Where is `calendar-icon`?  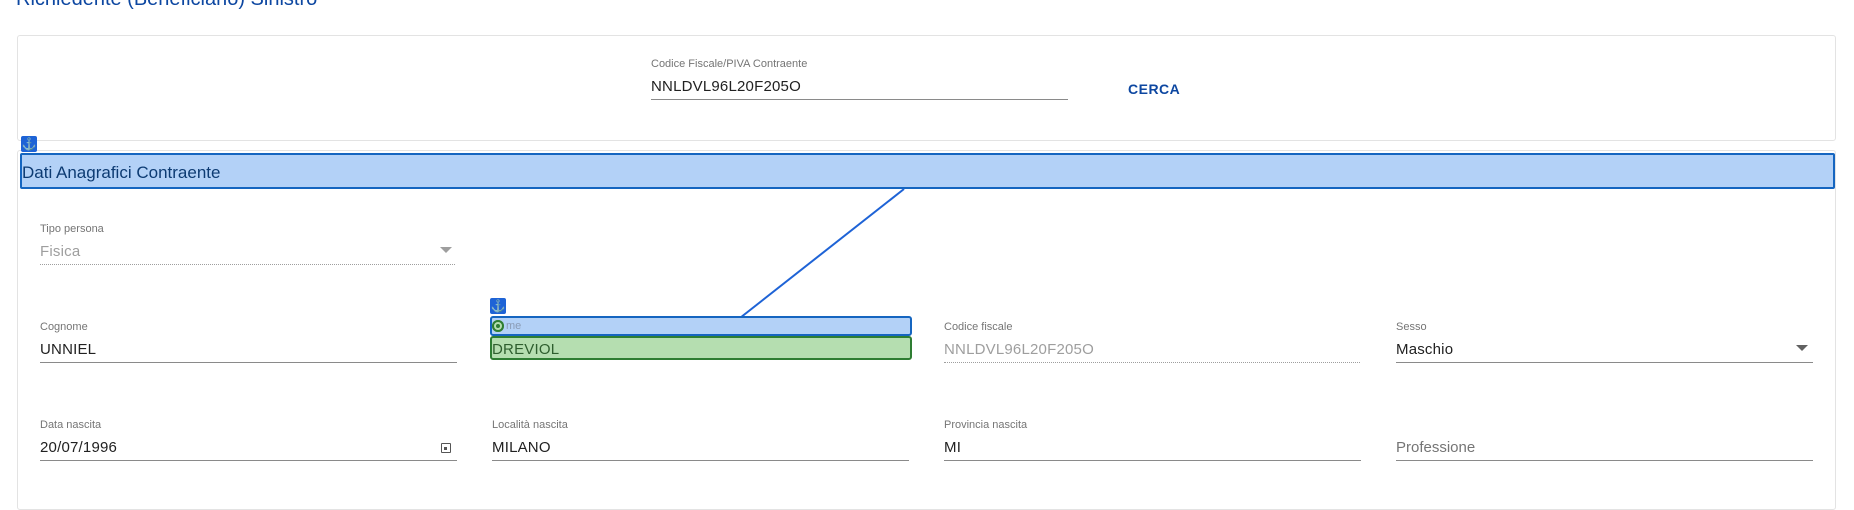
calendar-icon is located at coordinates (446, 448).